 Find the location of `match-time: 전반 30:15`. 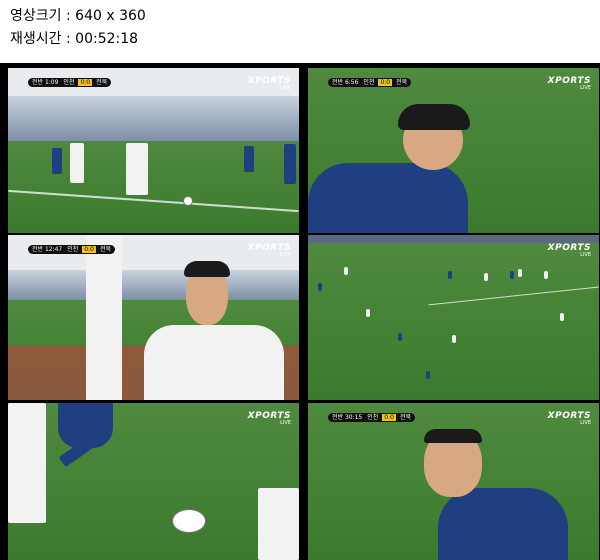

match-time: 전반 30:15 is located at coordinates (347, 417).